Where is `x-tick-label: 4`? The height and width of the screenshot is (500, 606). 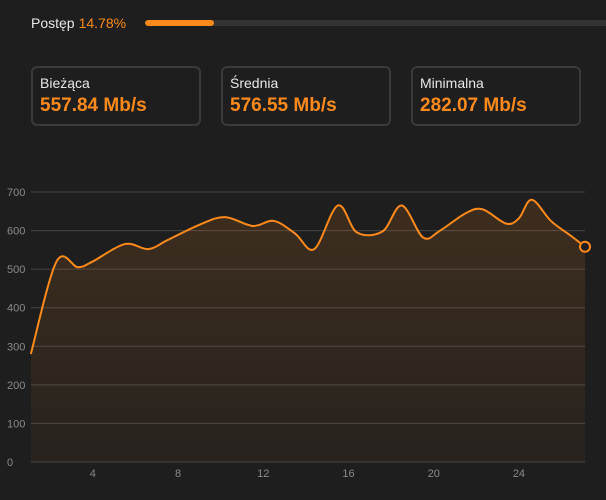 x-tick-label: 4 is located at coordinates (93, 474).